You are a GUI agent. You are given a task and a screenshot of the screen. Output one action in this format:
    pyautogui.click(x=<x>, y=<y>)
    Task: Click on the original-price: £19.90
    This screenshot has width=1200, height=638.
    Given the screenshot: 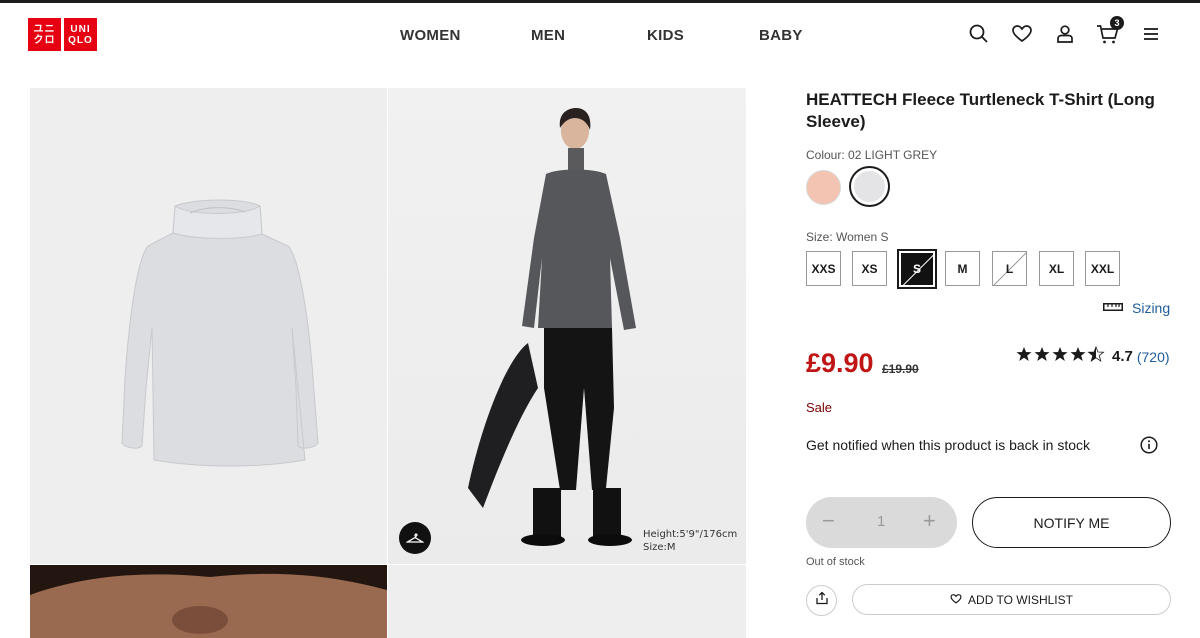 What is the action you would take?
    pyautogui.click(x=900, y=369)
    